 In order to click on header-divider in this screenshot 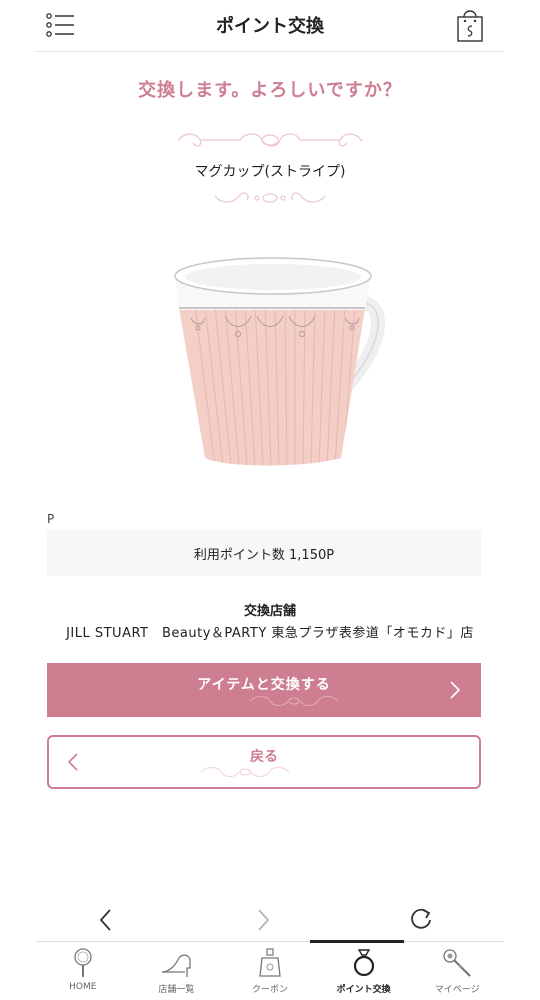, I will do `click(270, 51)`.